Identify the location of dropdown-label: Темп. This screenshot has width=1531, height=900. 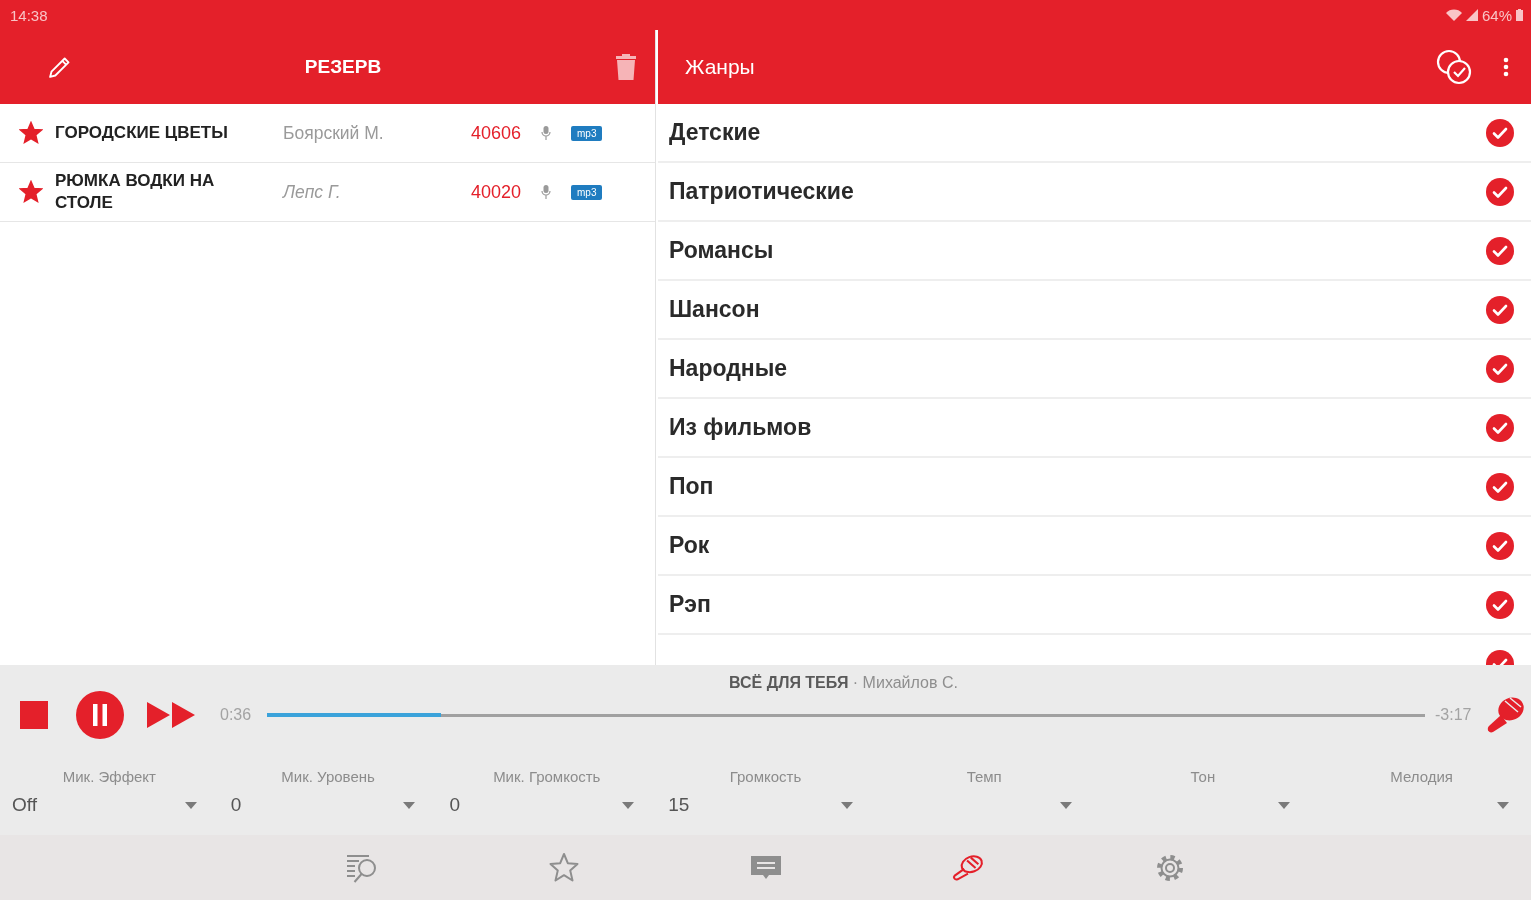
(984, 777).